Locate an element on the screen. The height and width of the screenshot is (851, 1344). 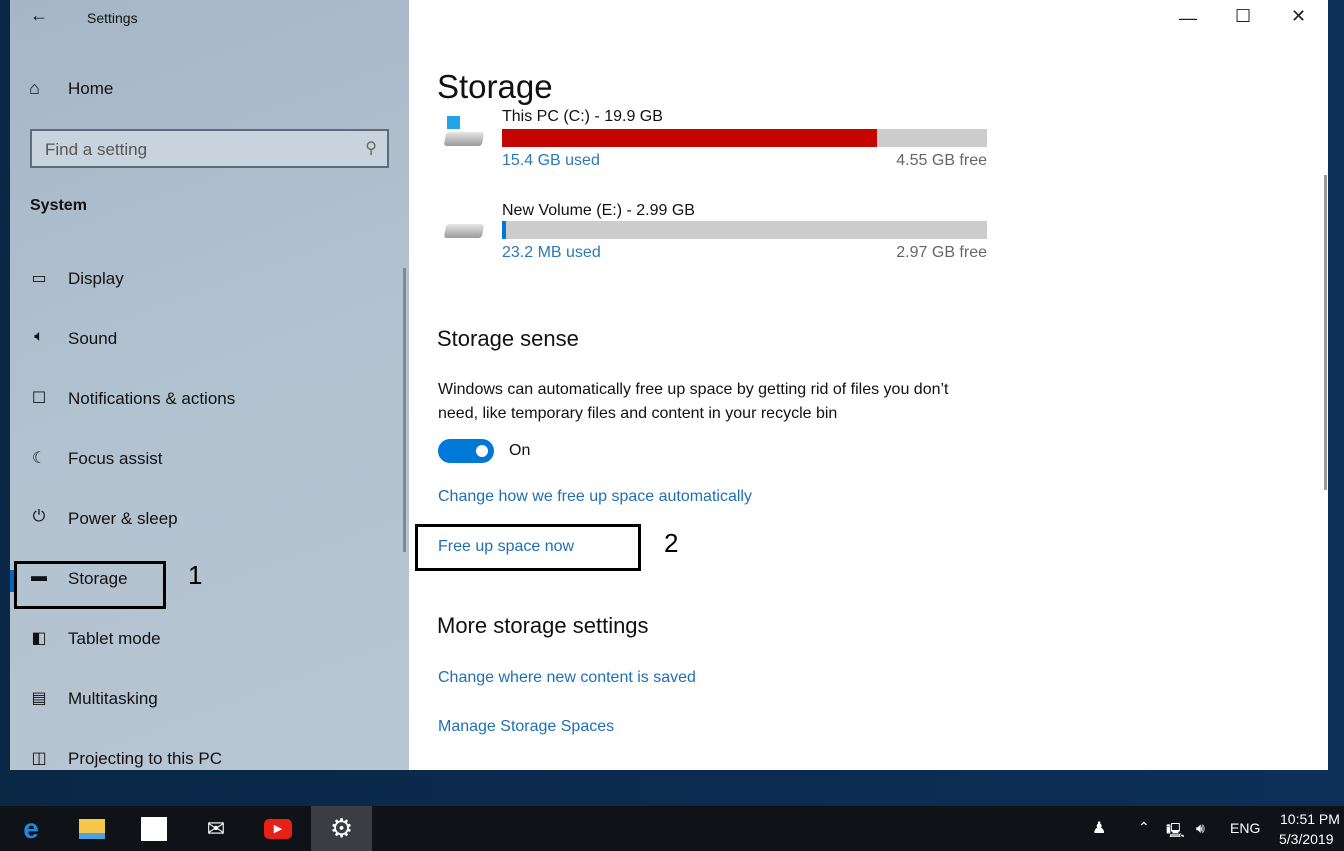
maximize-button: ☐ is located at coordinates (1243, 16).